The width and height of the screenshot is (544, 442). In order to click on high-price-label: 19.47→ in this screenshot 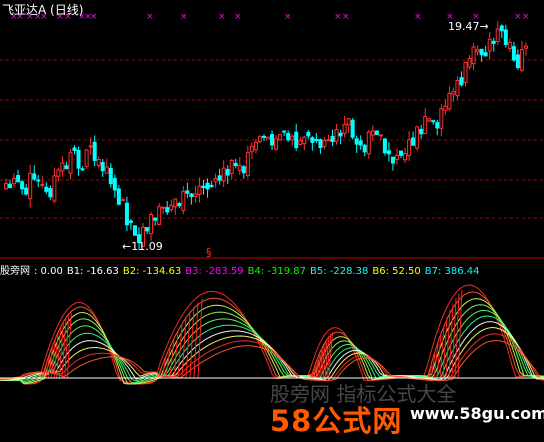, I will do `click(468, 26)`.